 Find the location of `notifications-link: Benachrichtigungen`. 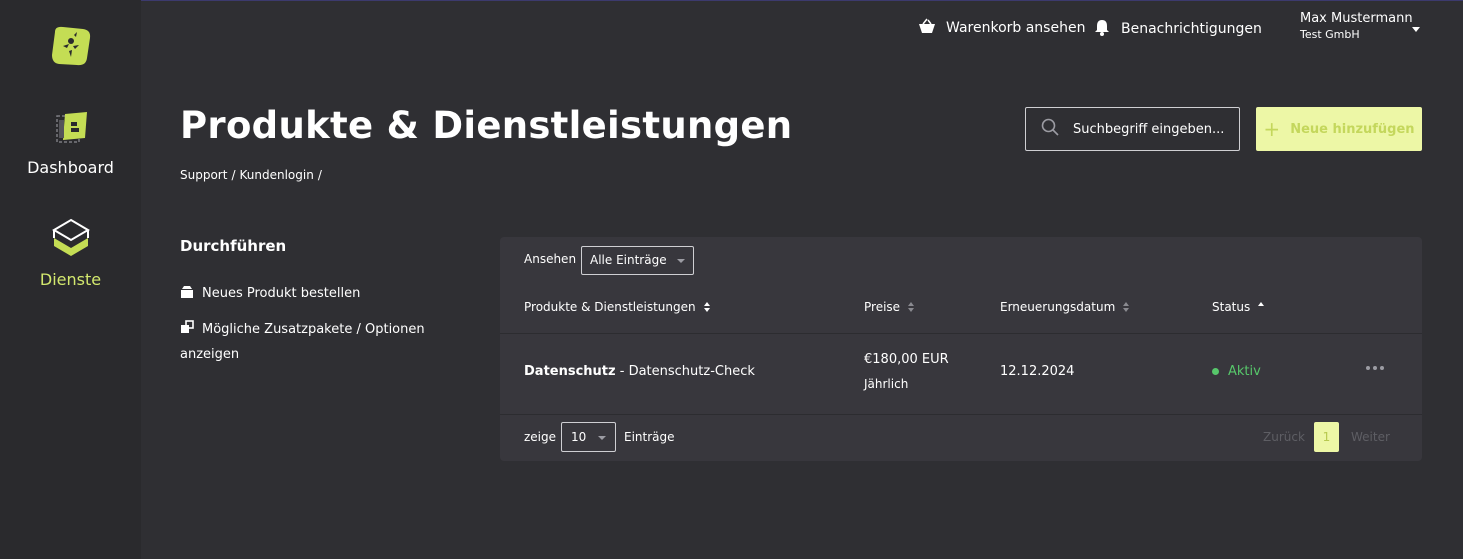

notifications-link: Benachrichtigungen is located at coordinates (1177, 29).